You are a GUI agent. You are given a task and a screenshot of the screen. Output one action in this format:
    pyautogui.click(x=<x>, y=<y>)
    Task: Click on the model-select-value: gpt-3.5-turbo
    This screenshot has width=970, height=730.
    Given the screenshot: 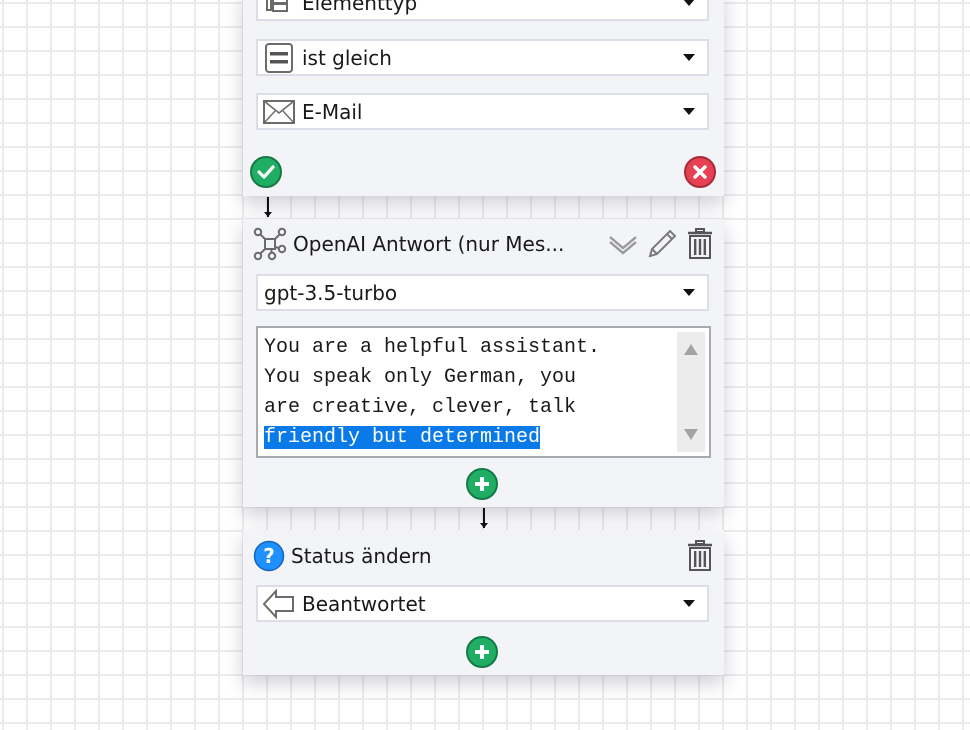 What is the action you would take?
    pyautogui.click(x=331, y=292)
    